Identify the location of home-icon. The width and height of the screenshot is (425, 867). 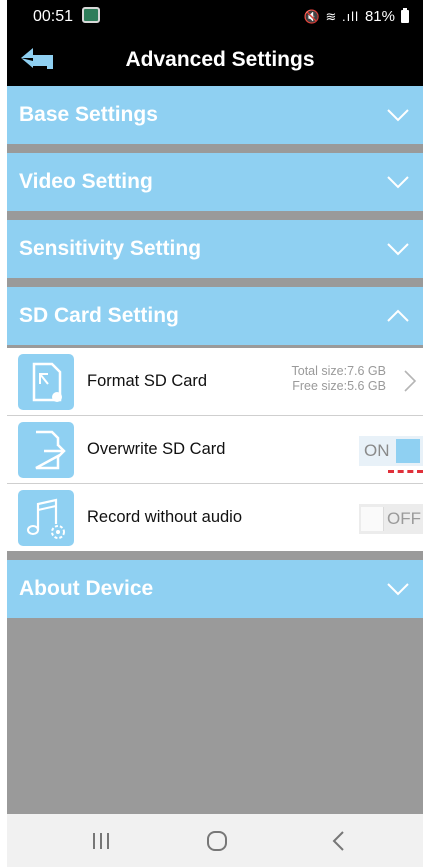
(217, 841).